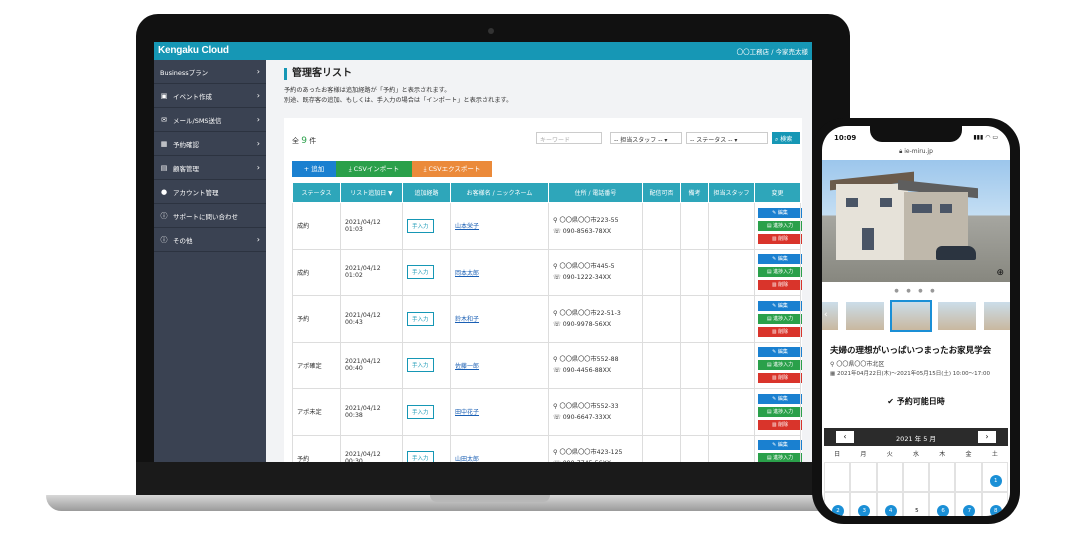 This screenshot has height=541, width=1080. Describe the element at coordinates (837, 454) in the screenshot. I see `weekday-label: 日` at that location.